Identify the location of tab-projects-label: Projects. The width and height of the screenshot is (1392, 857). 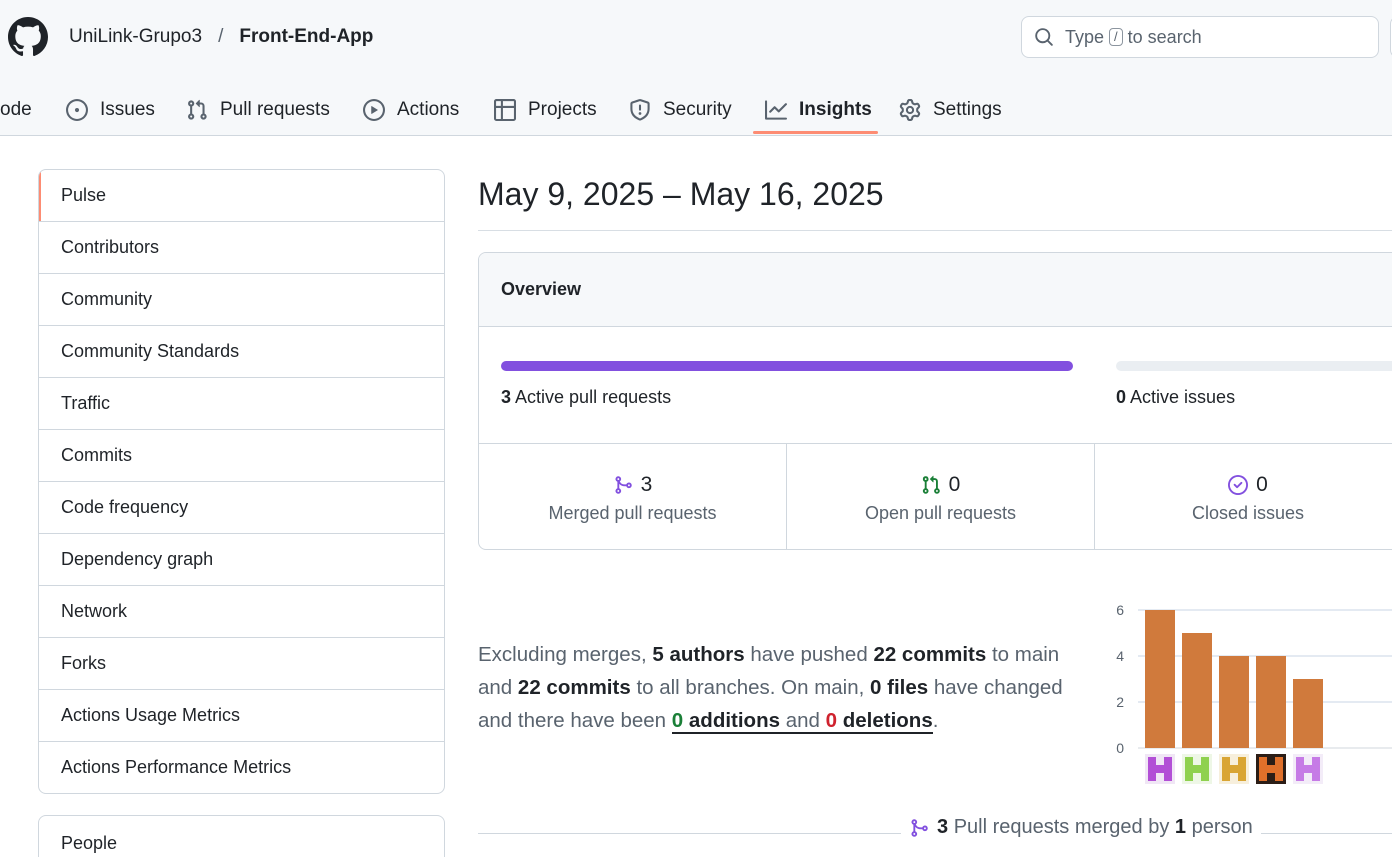
(562, 109).